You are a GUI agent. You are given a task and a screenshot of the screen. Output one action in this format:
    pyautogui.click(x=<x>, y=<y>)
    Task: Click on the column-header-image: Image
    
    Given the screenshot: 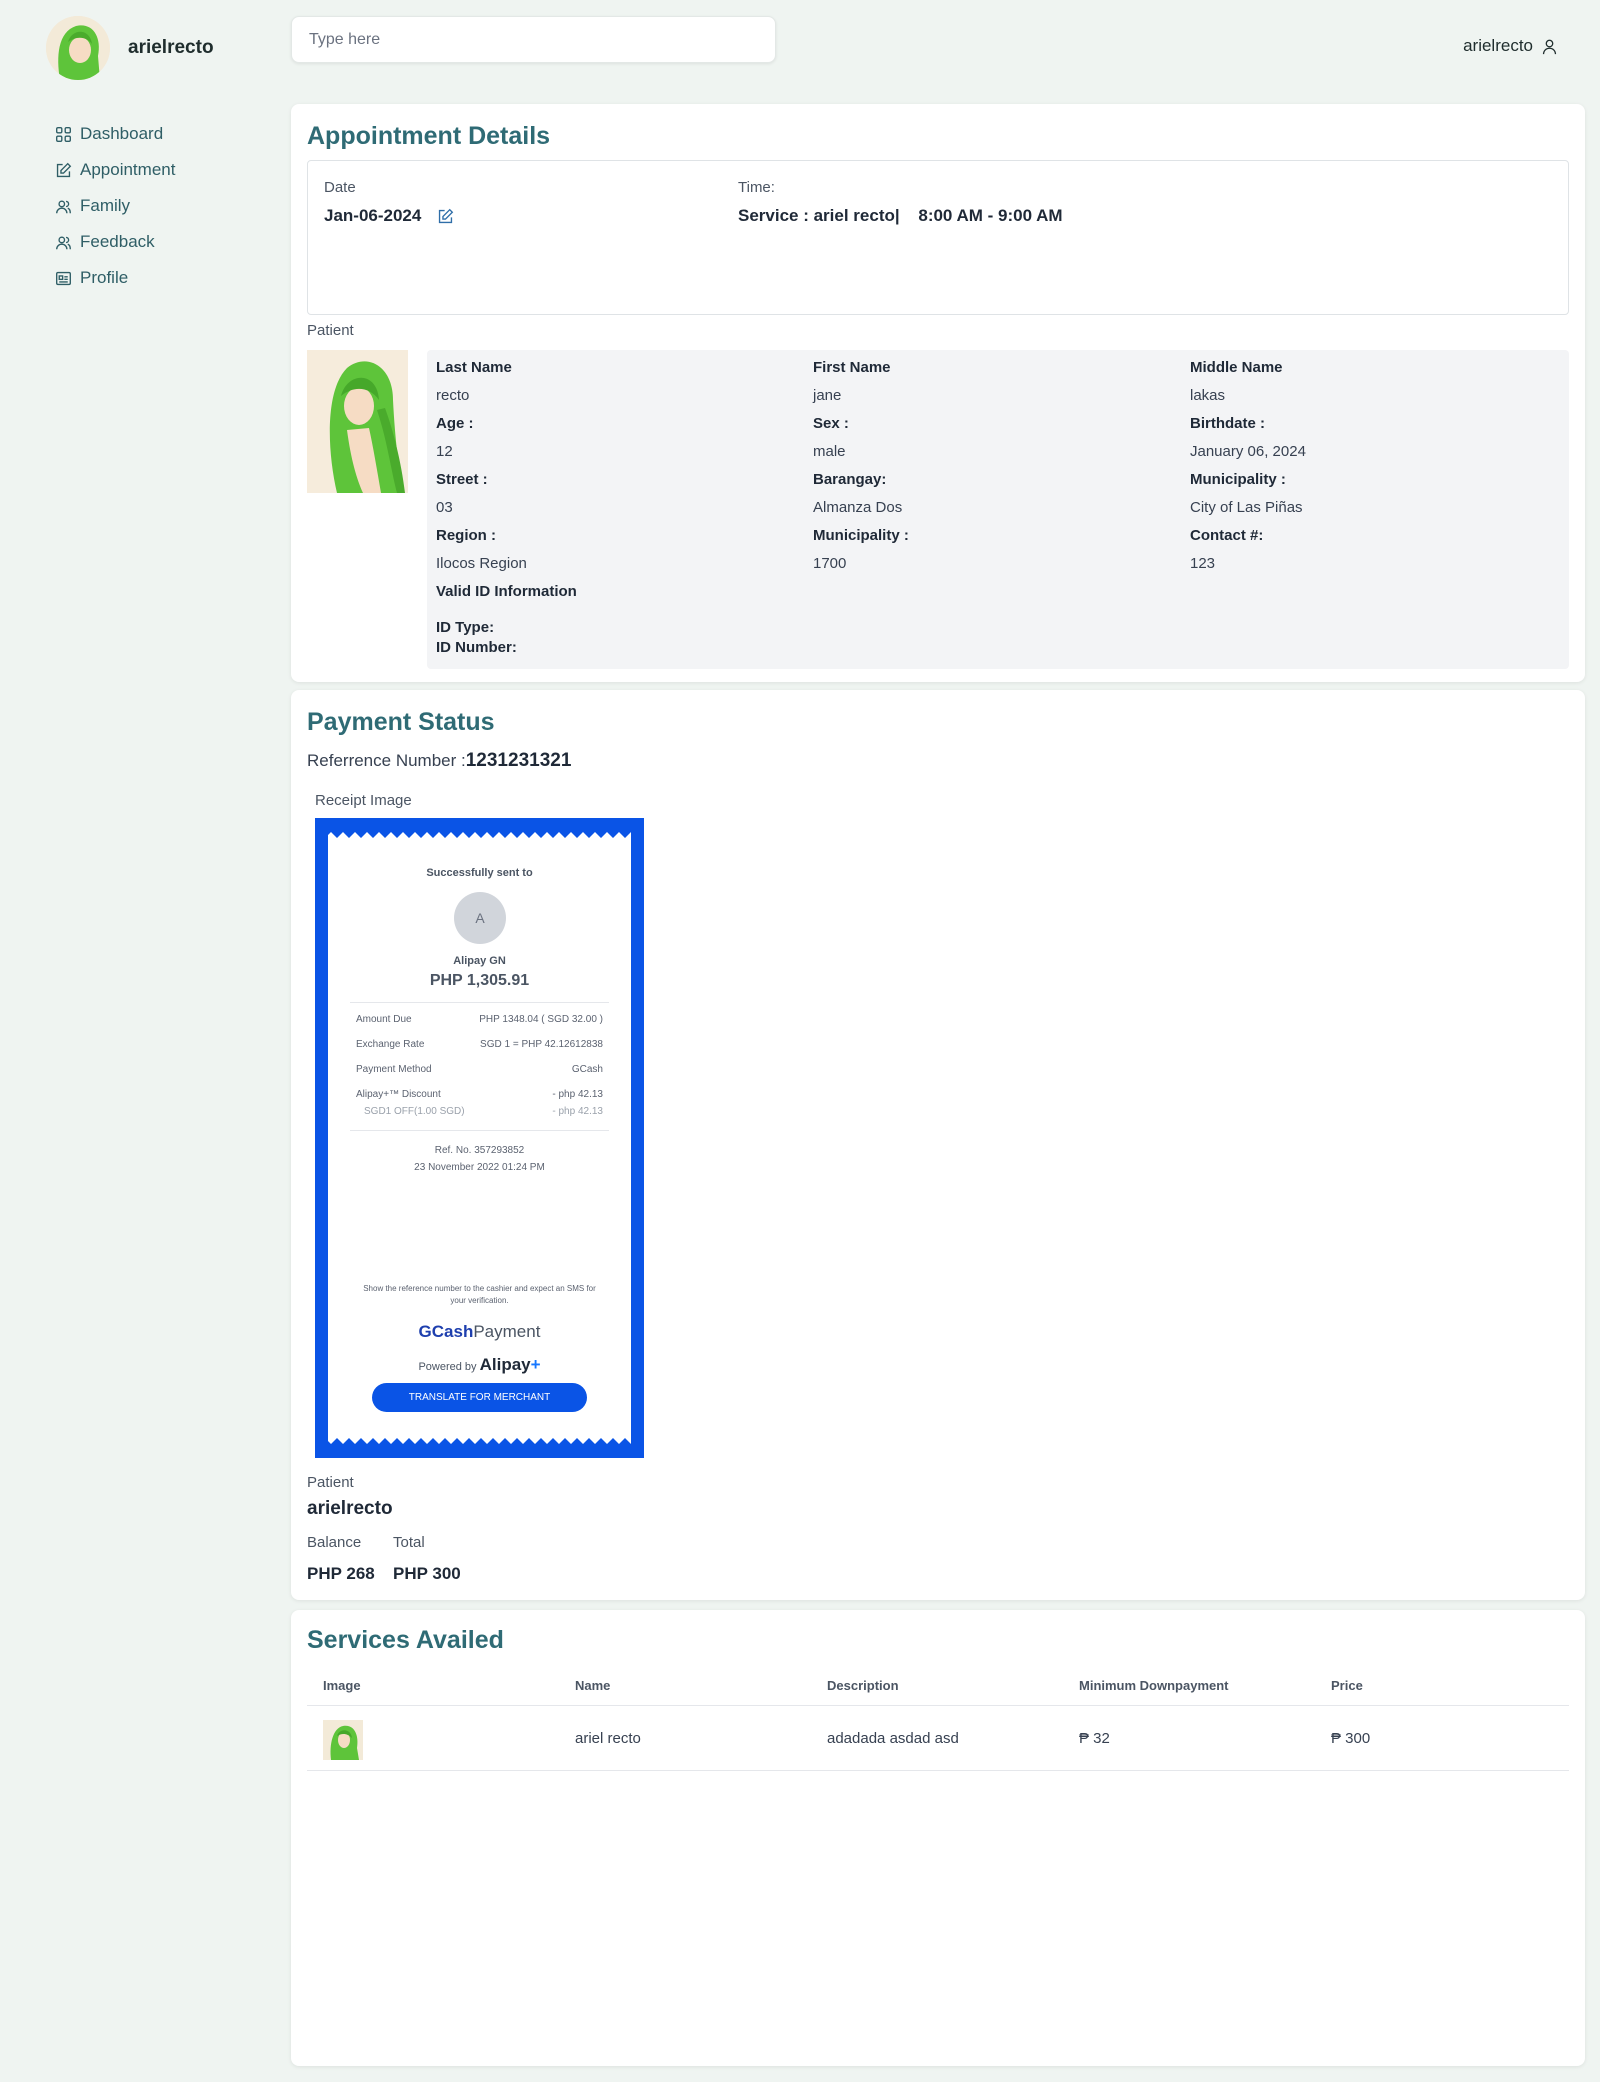 What is the action you would take?
    pyautogui.click(x=342, y=1685)
    